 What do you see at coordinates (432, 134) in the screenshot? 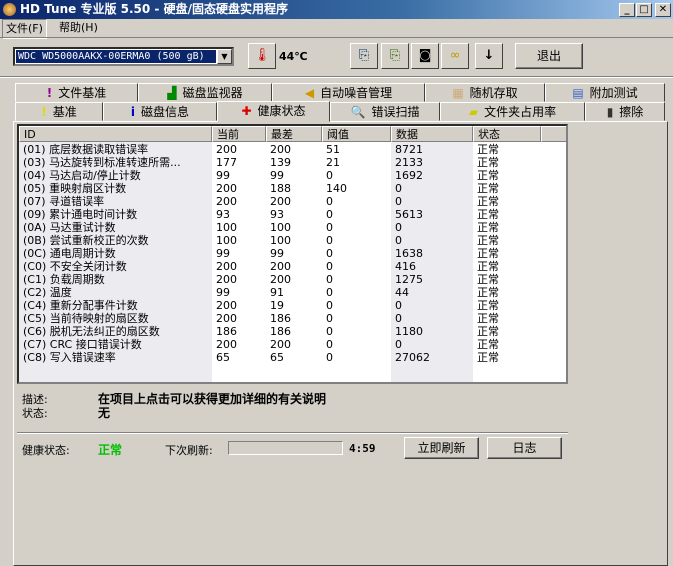
I see `column-header: 数据` at bounding box center [432, 134].